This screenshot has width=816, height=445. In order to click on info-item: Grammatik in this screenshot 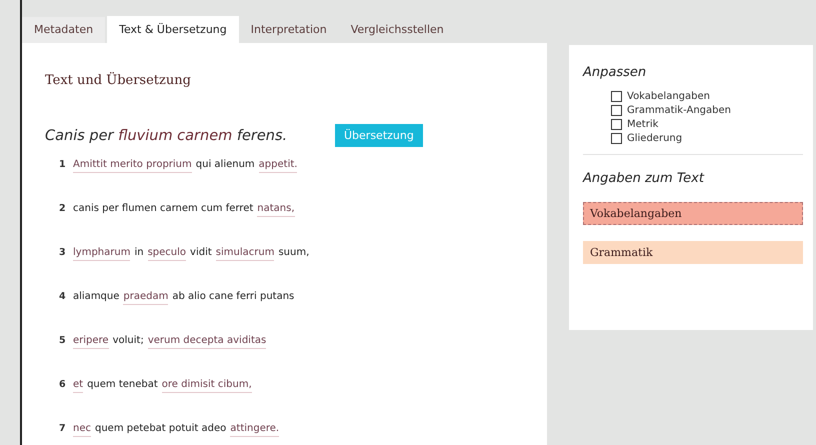, I will do `click(693, 252)`.